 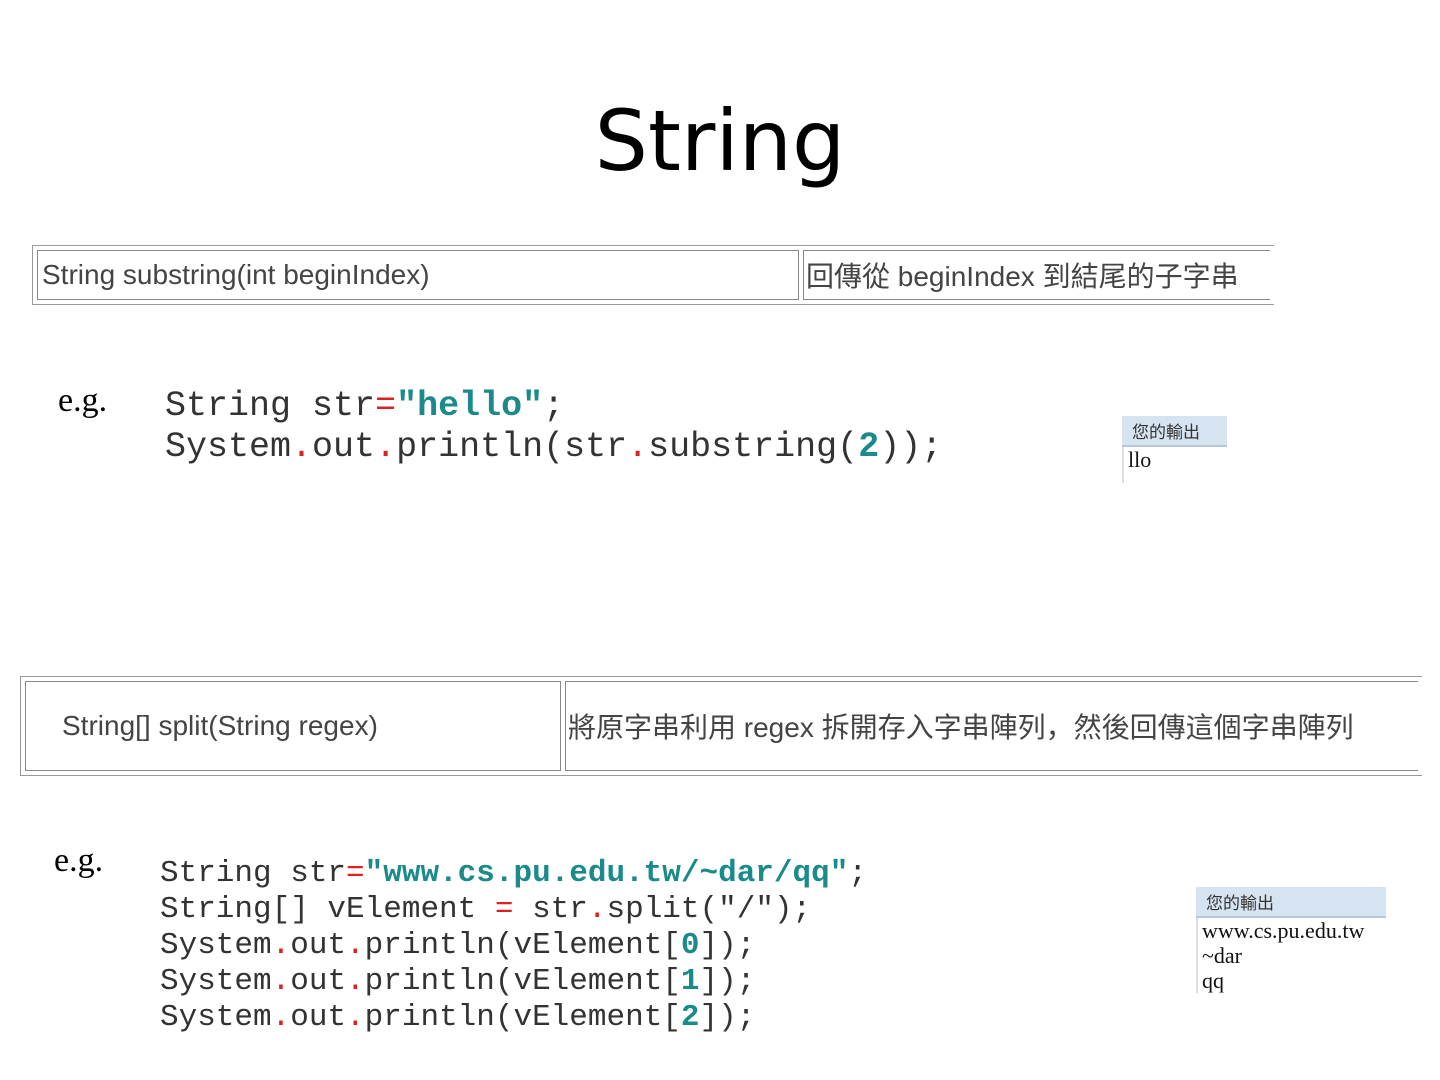 What do you see at coordinates (512, 447) in the screenshot?
I see `code-token: println(str` at bounding box center [512, 447].